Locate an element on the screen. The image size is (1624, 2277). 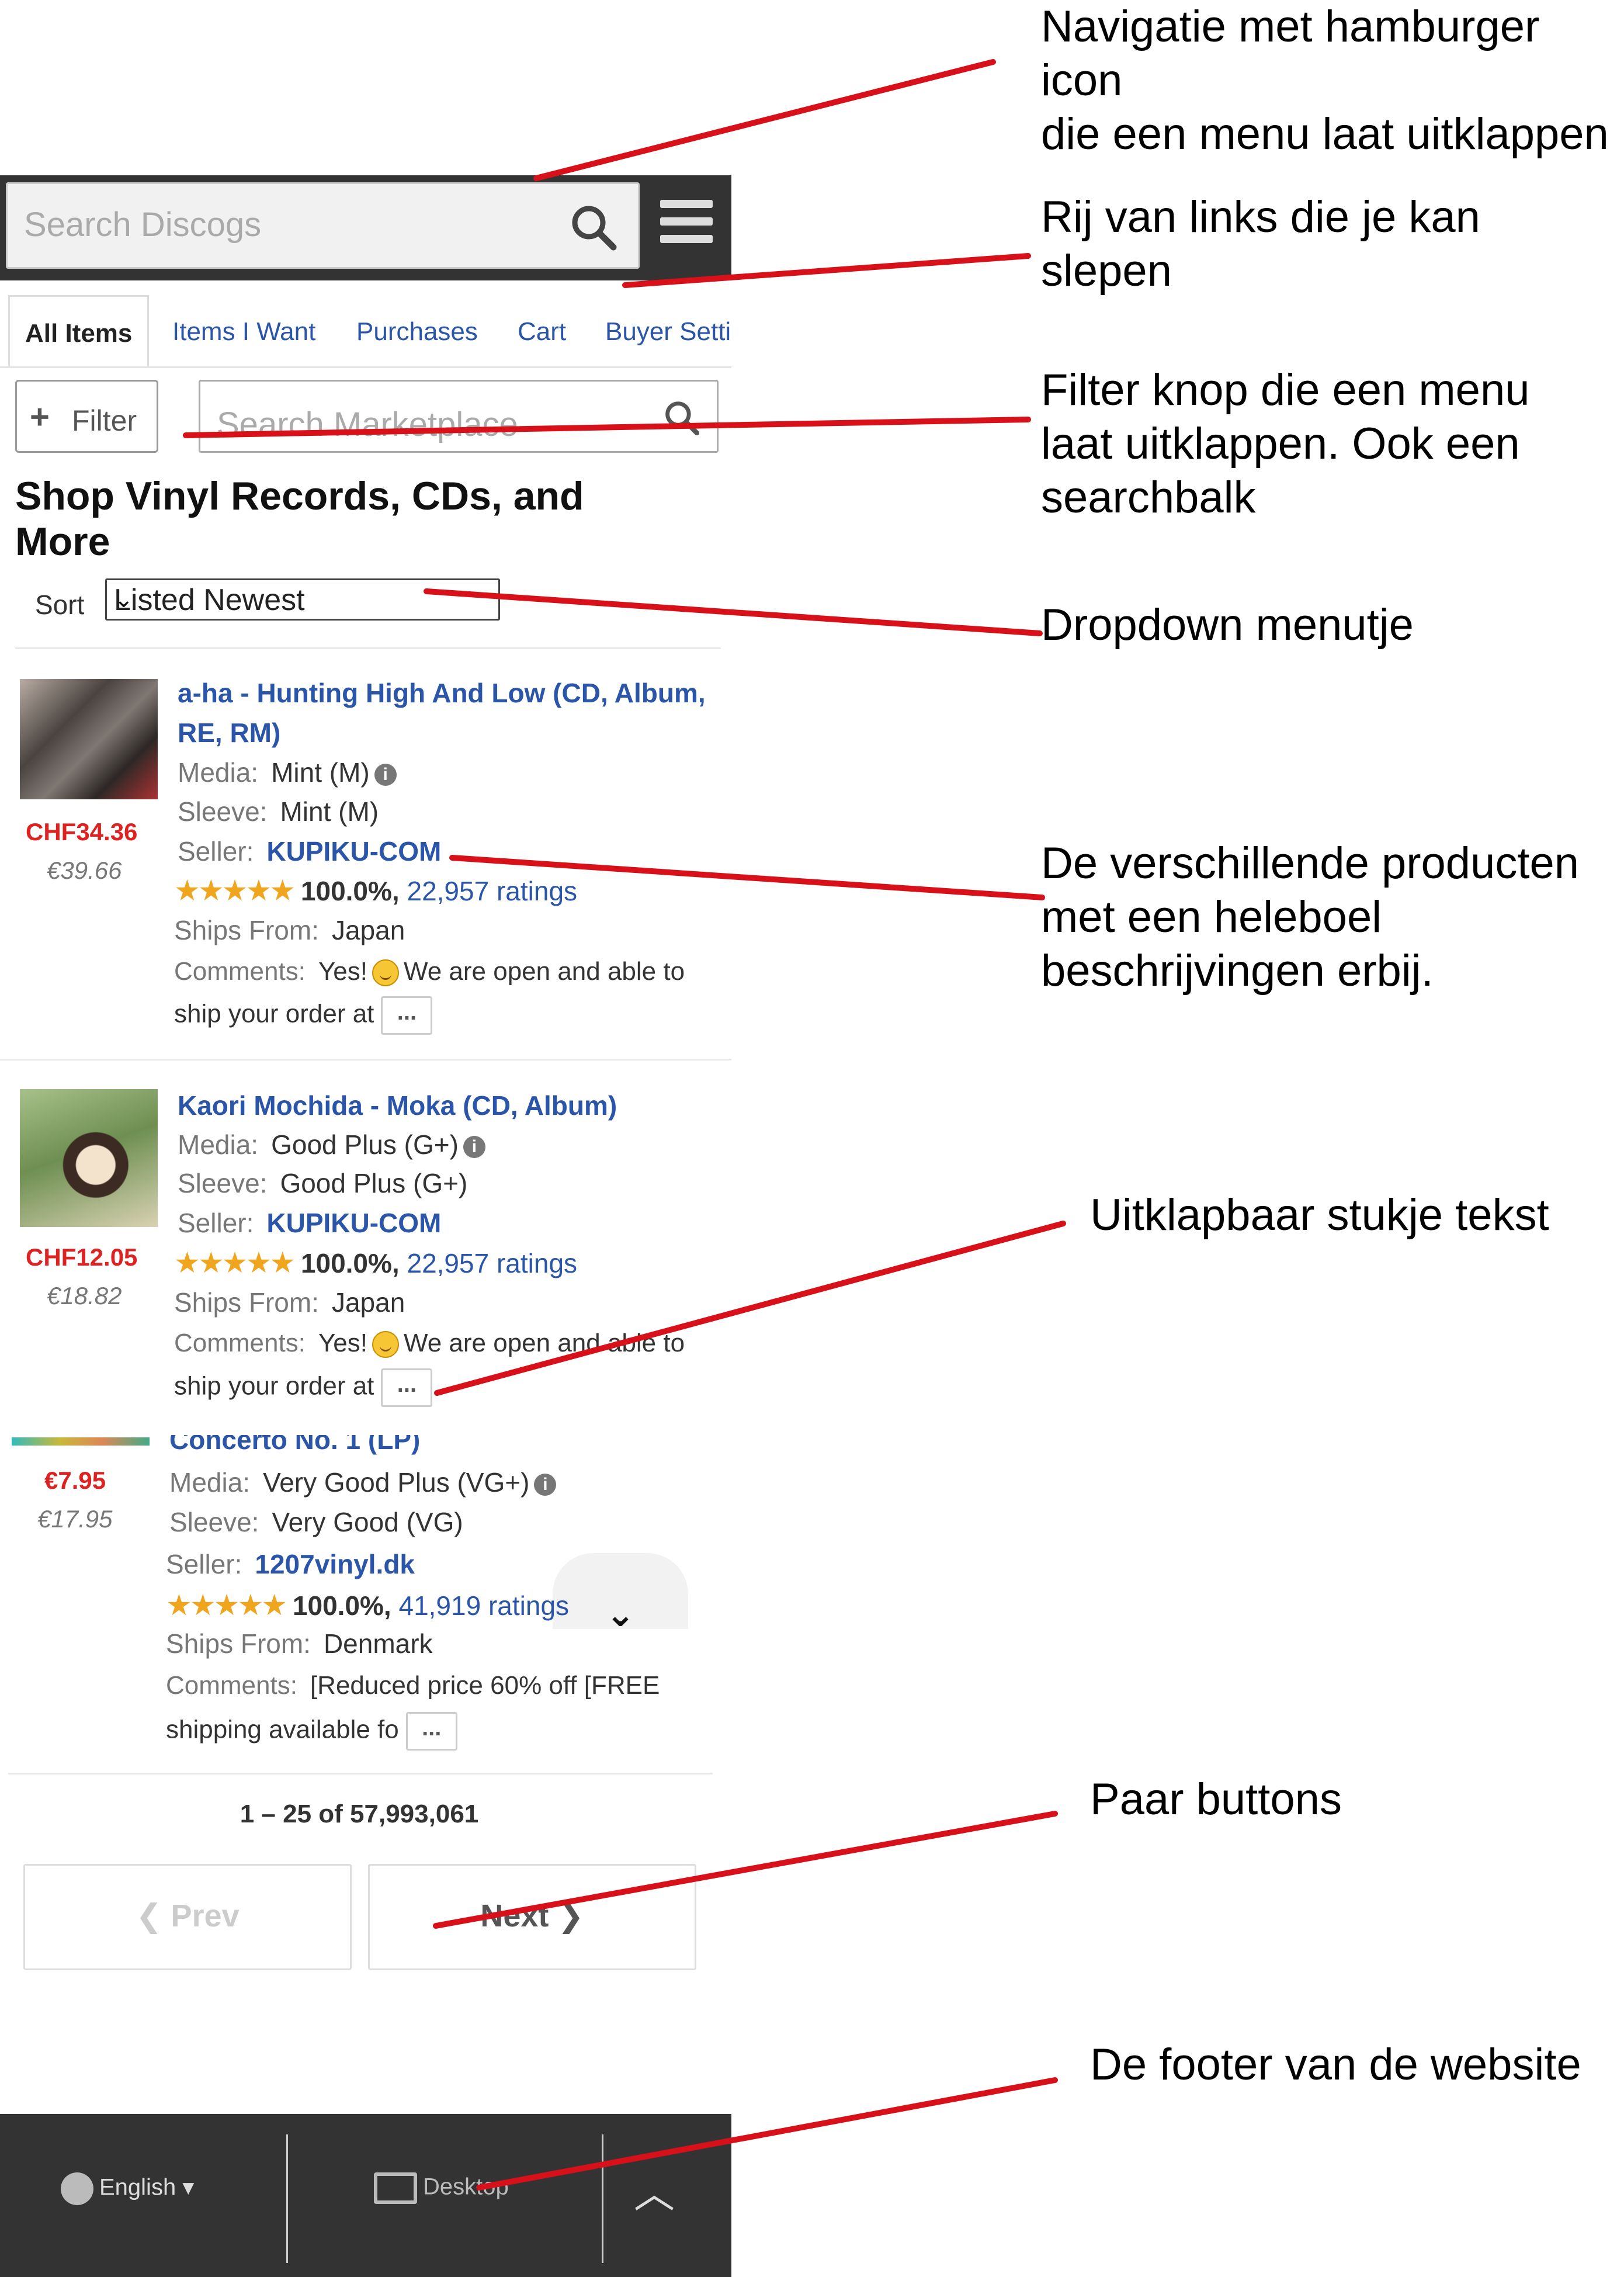
media-row: Media: Good Plus (G+) i is located at coordinates (332, 1144).